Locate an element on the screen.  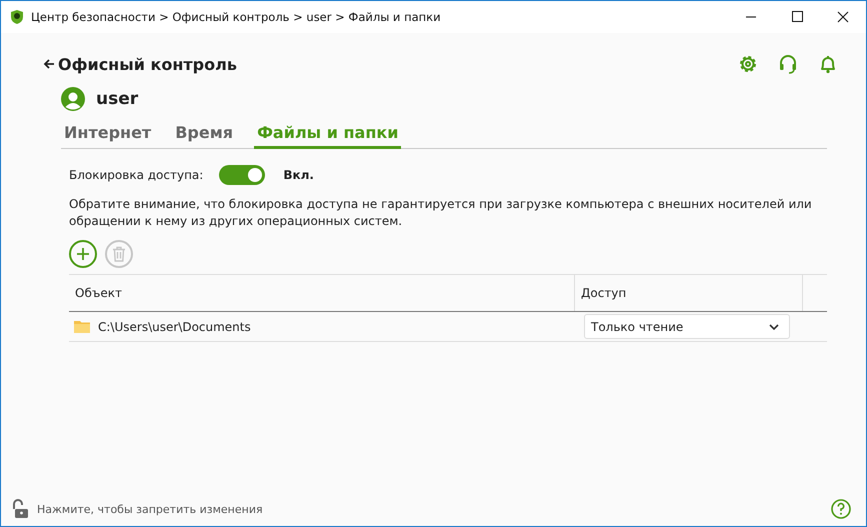
lock-changes-link: Нажмите, чтобы запретить изменения is located at coordinates (138, 509).